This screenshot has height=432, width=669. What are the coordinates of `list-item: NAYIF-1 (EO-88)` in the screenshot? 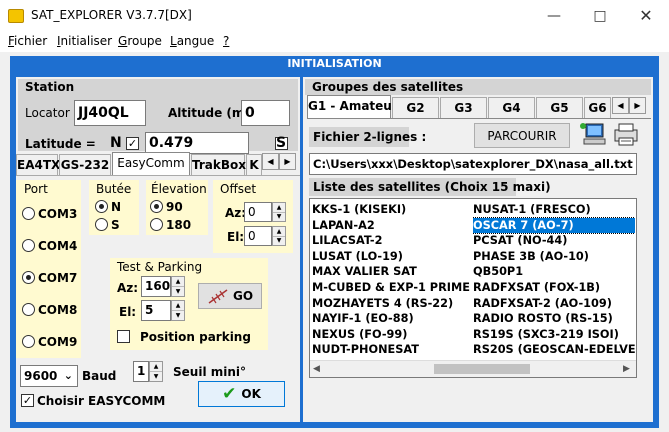 It's located at (391, 319).